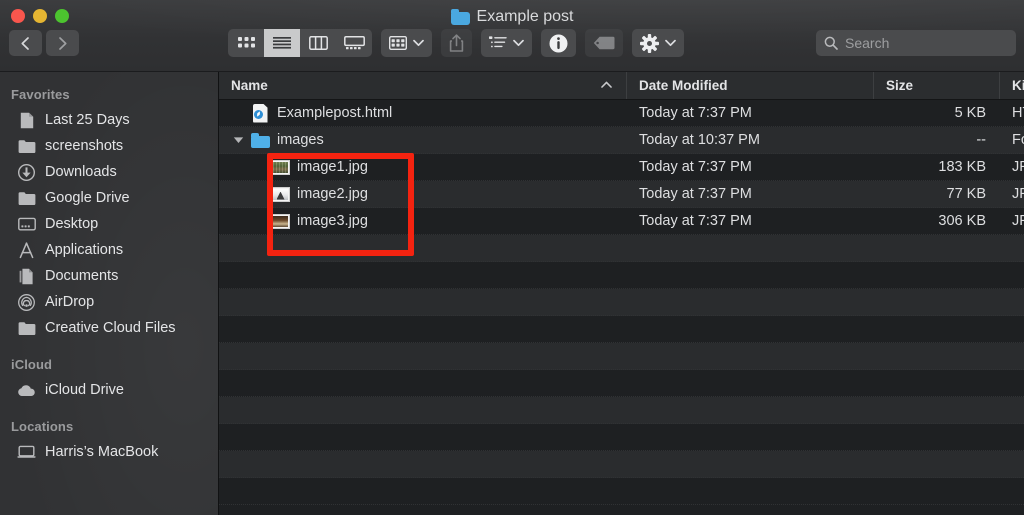  Describe the element at coordinates (606, 84) in the screenshot. I see `sort-ascending-icon` at that location.